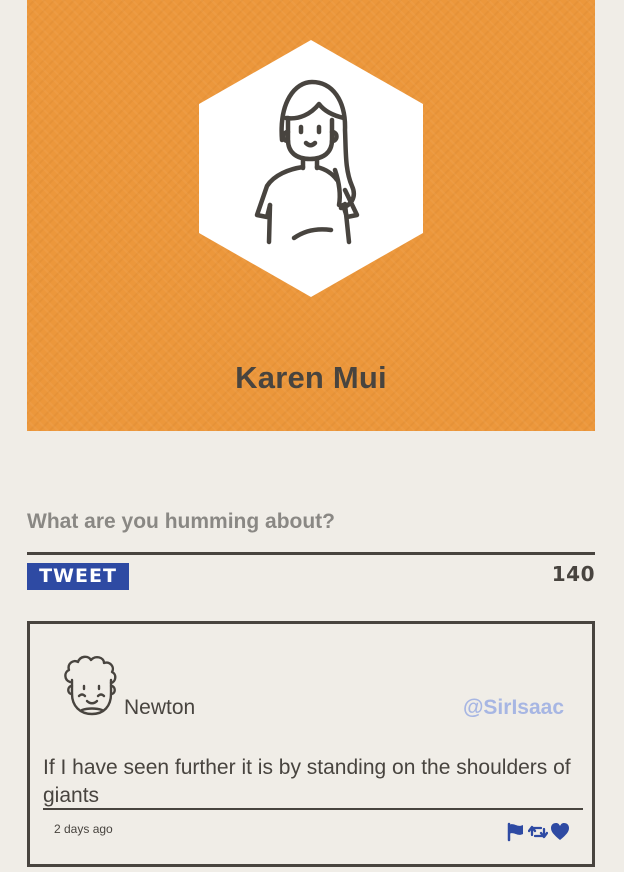 The image size is (624, 872). Describe the element at coordinates (560, 832) in the screenshot. I see `heart-icon` at that location.